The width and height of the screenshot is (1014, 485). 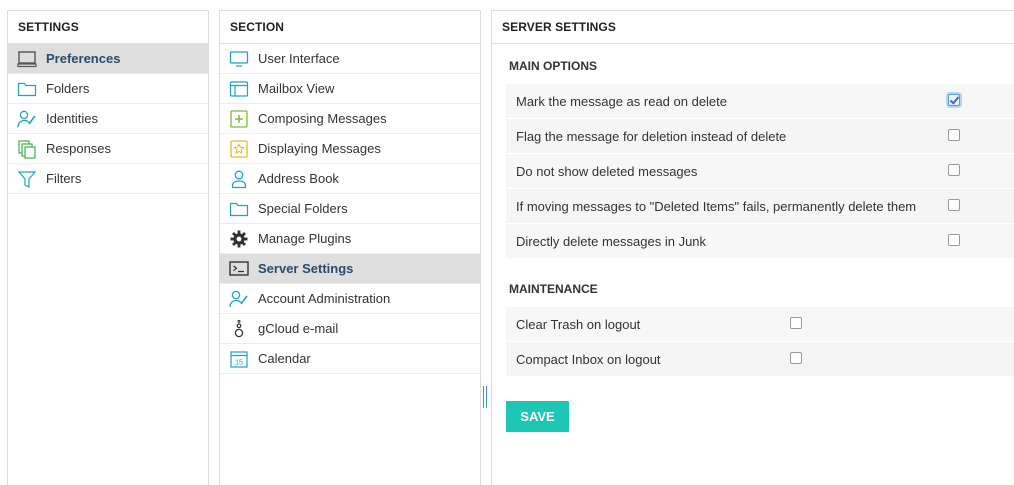 What do you see at coordinates (350, 59) in the screenshot?
I see `section-item-user-interface: User Interface` at bounding box center [350, 59].